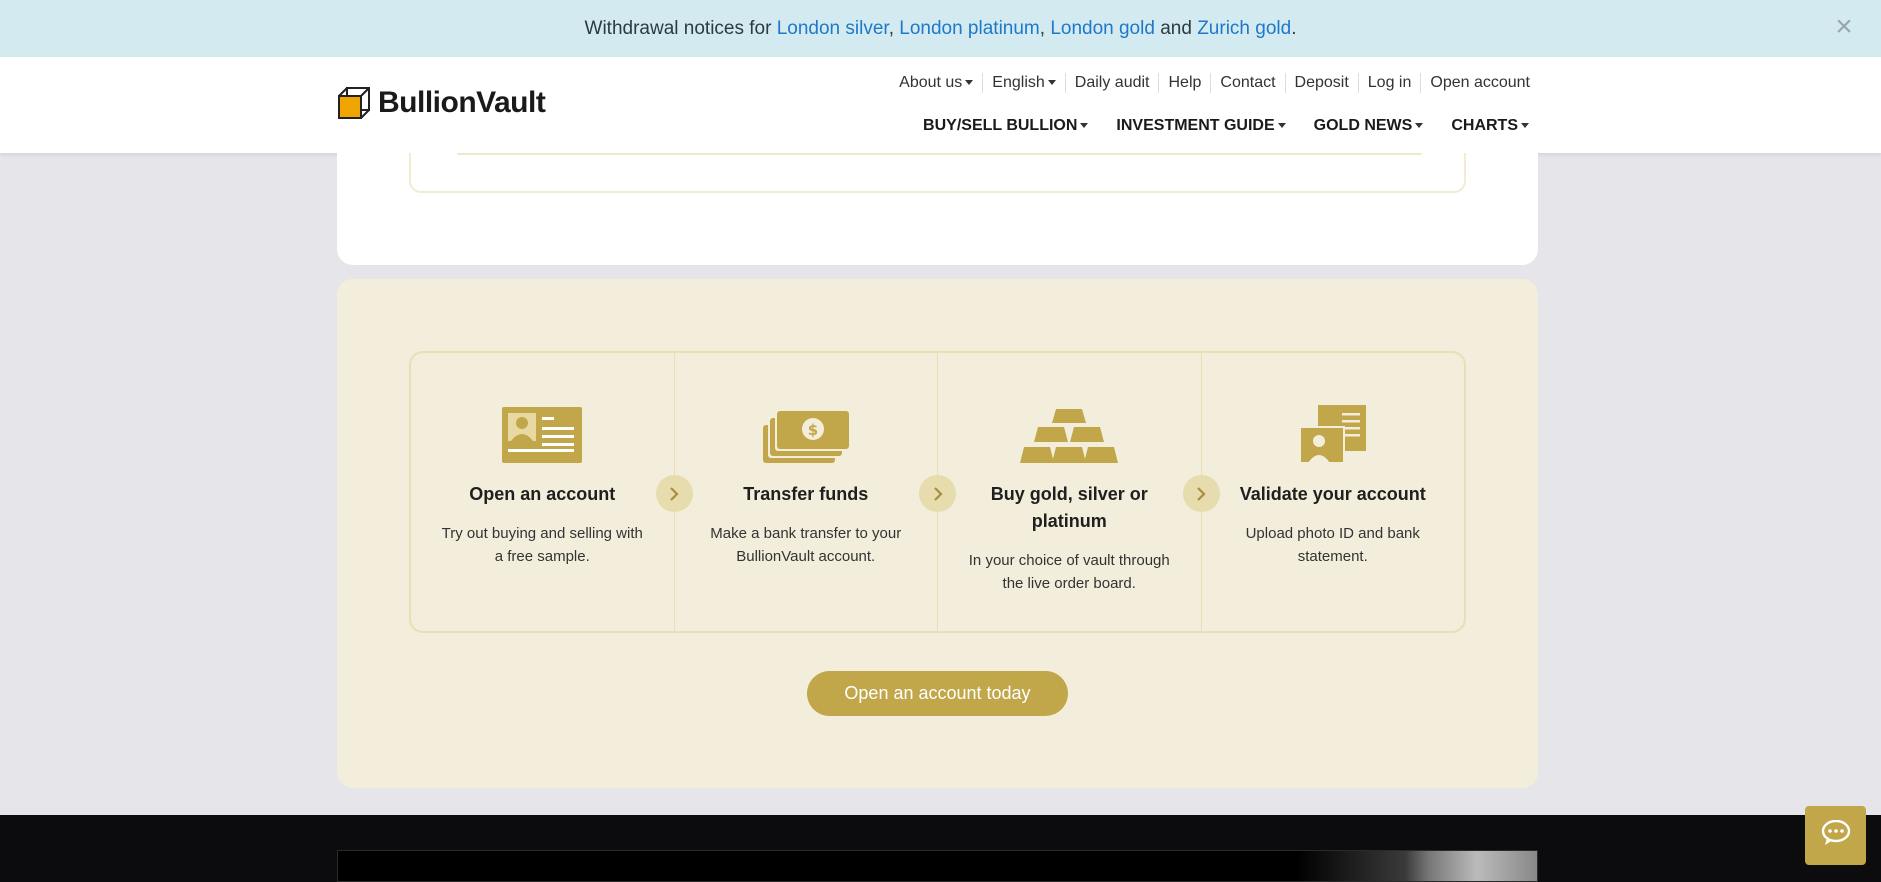 The height and width of the screenshot is (882, 1881). What do you see at coordinates (1484, 125) in the screenshot?
I see `nav-charts-label: CHARTS` at bounding box center [1484, 125].